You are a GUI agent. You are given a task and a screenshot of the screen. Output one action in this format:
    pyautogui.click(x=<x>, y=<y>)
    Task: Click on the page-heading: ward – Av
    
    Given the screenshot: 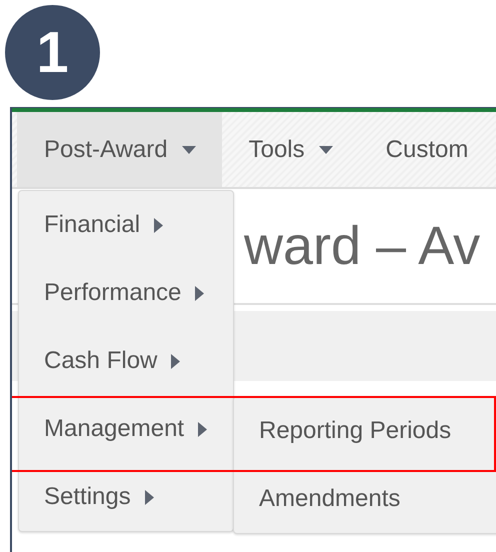 What is the action you would take?
    pyautogui.click(x=362, y=246)
    